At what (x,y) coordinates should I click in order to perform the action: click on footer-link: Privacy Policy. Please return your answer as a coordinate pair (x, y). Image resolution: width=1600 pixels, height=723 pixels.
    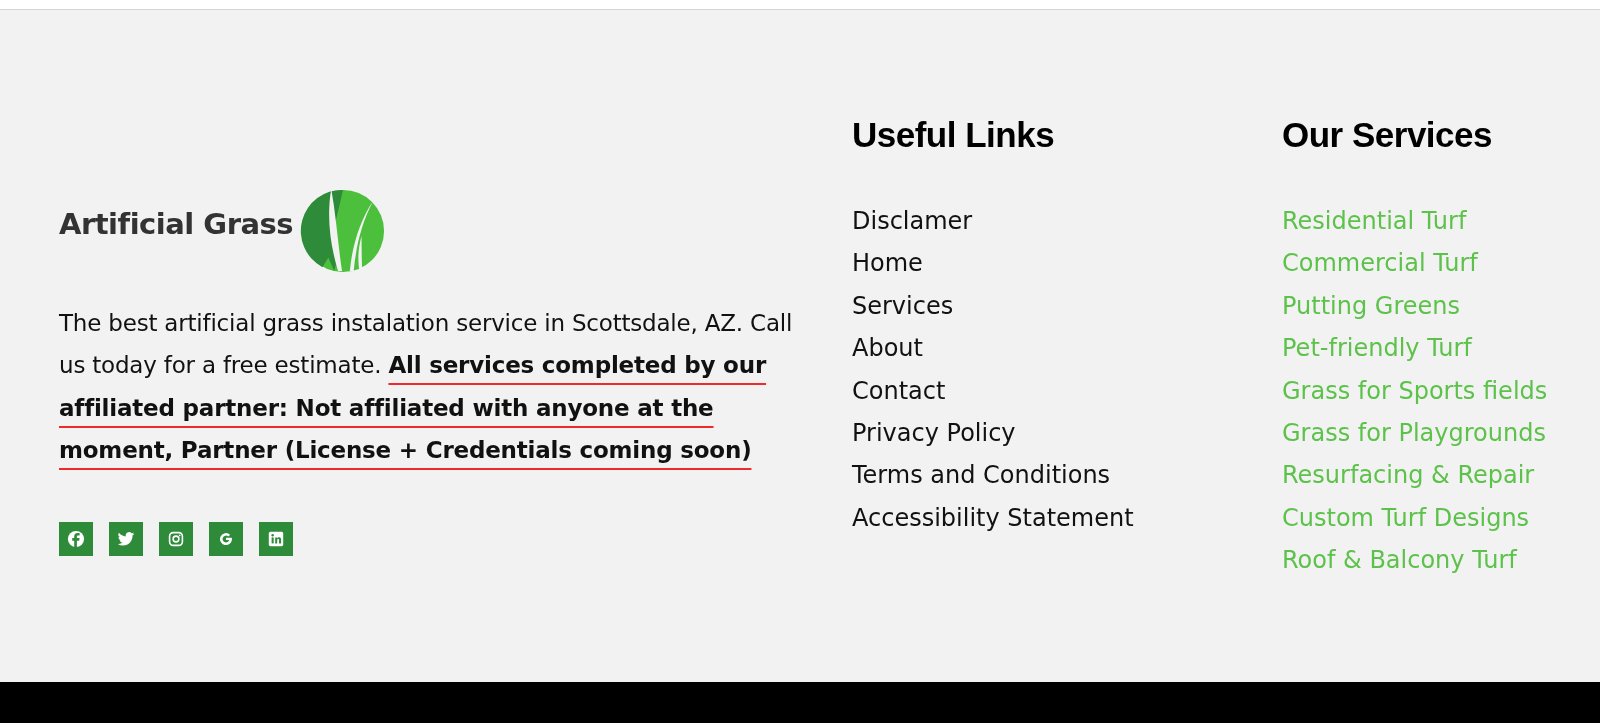
    Looking at the image, I should click on (934, 433).